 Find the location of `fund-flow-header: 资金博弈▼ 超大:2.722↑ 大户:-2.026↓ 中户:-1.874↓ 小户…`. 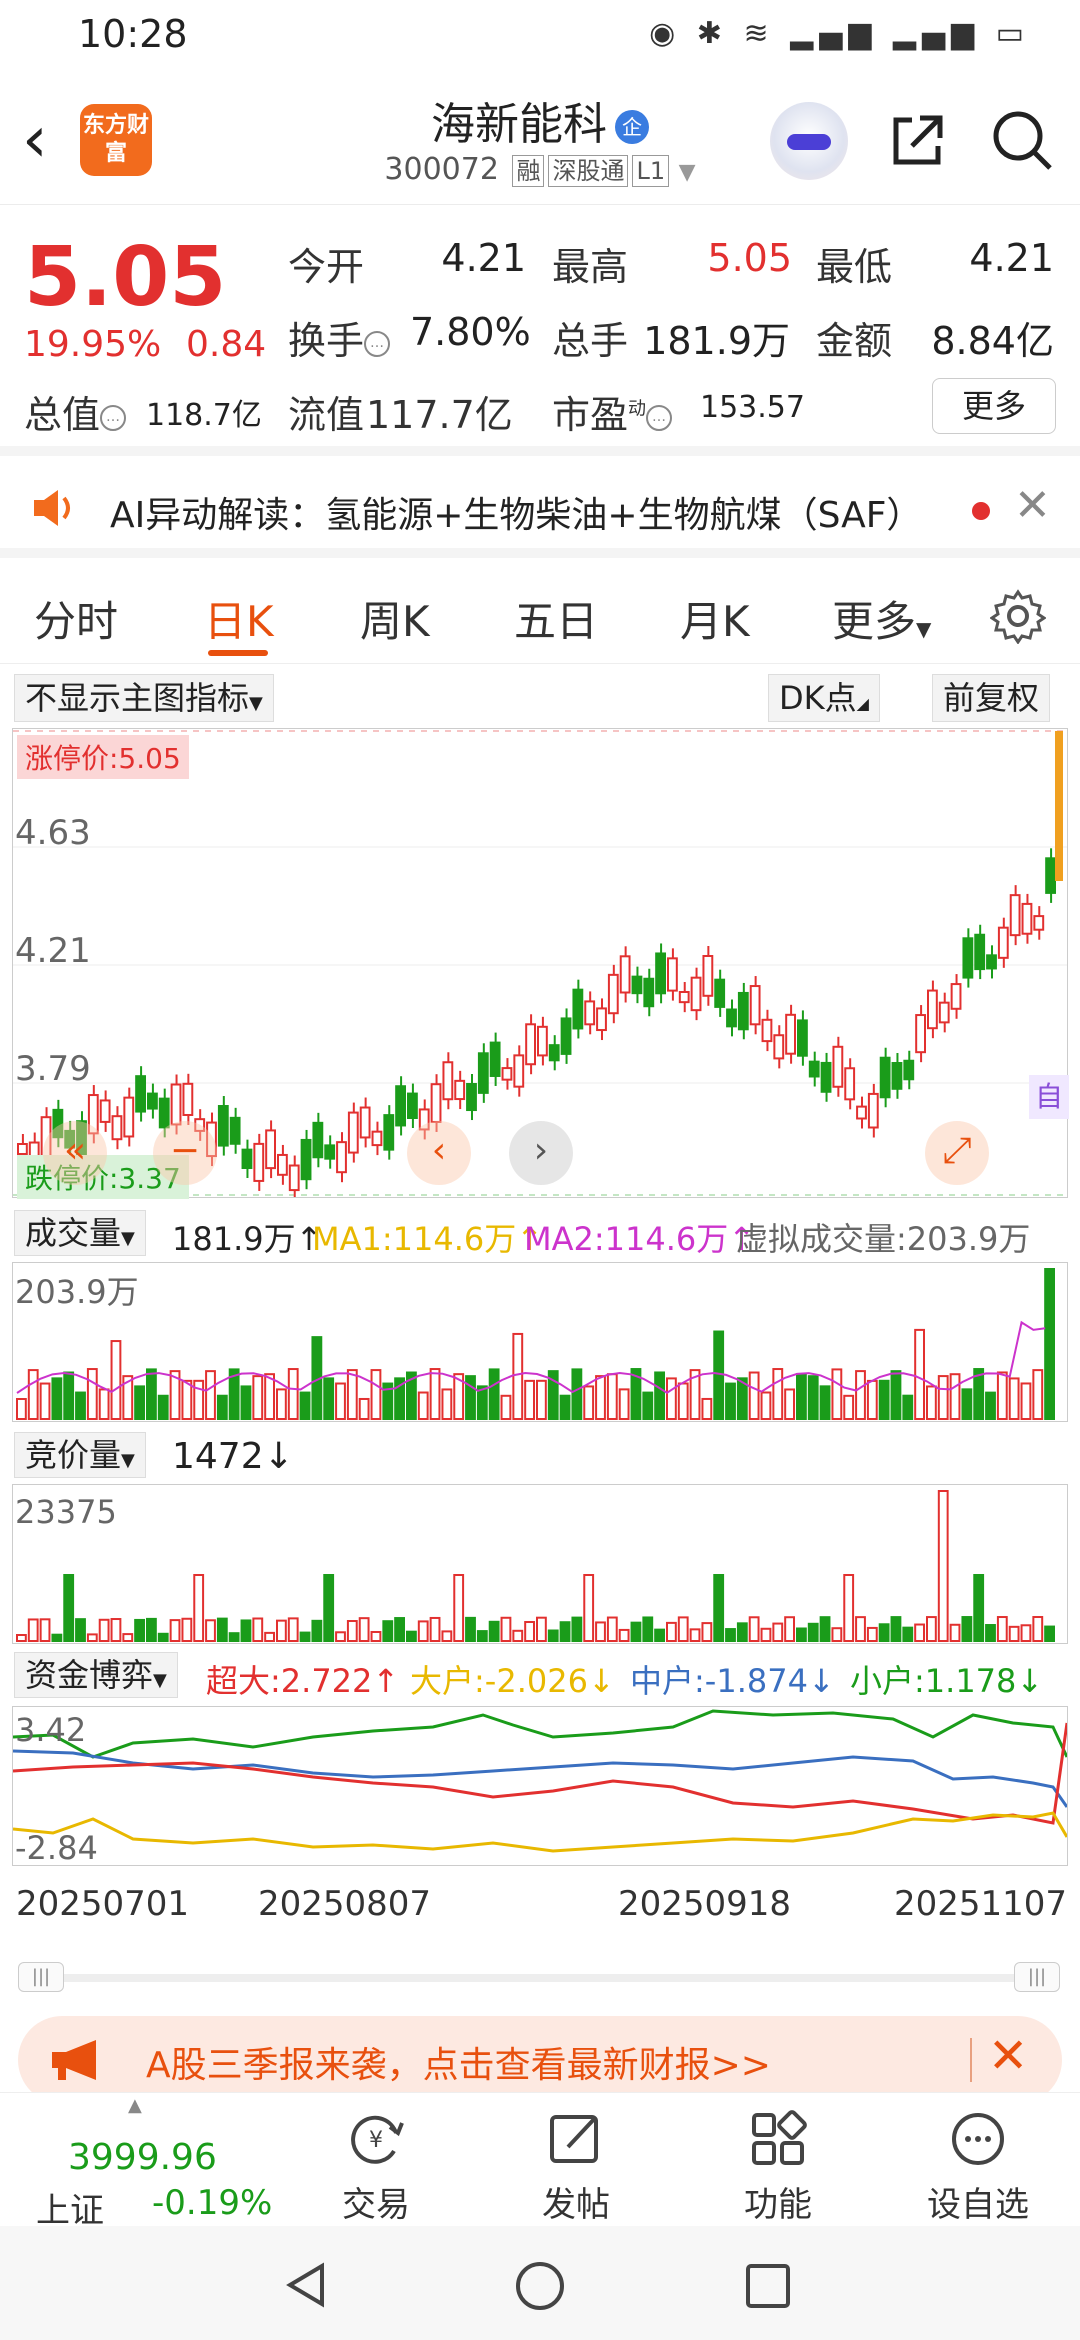

fund-flow-header: 资金博弈▼ 超大:2.722↑ 大户:-2.026↓ 中户:-1.874↓ 小户… is located at coordinates (540, 1676).